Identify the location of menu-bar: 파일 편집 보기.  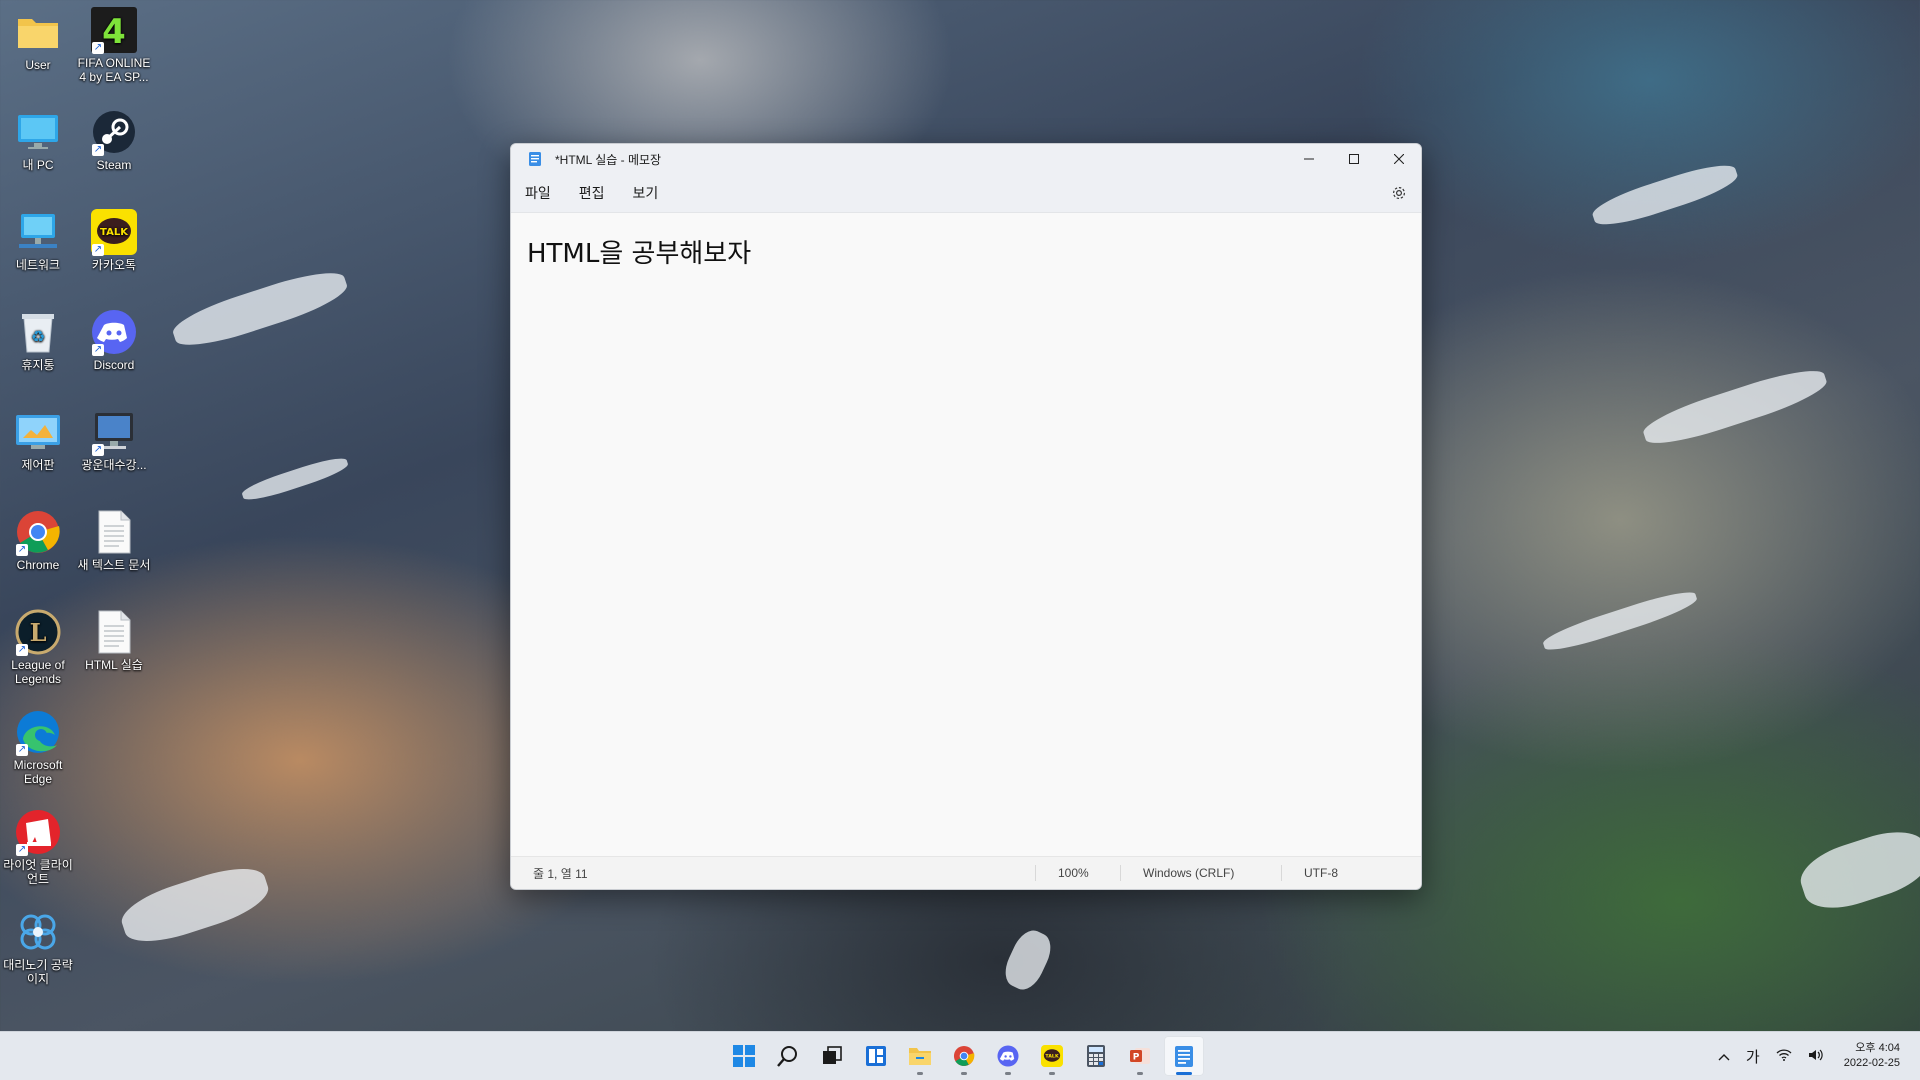
(966, 193).